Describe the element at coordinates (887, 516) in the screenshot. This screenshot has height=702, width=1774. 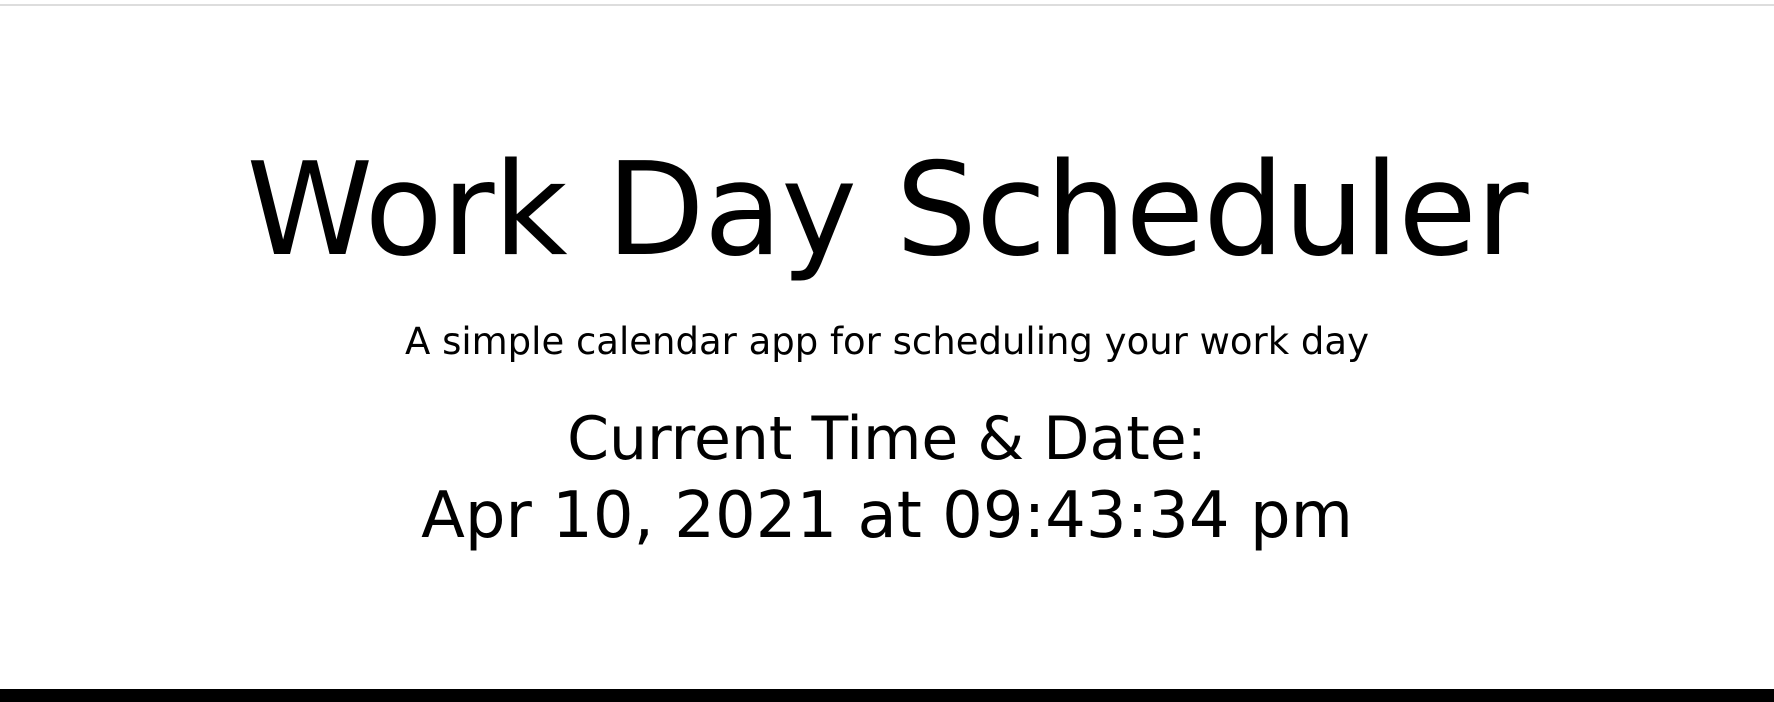
I see `current-time-value: Apr 10, 2021 at 09:43:34 pm` at that location.